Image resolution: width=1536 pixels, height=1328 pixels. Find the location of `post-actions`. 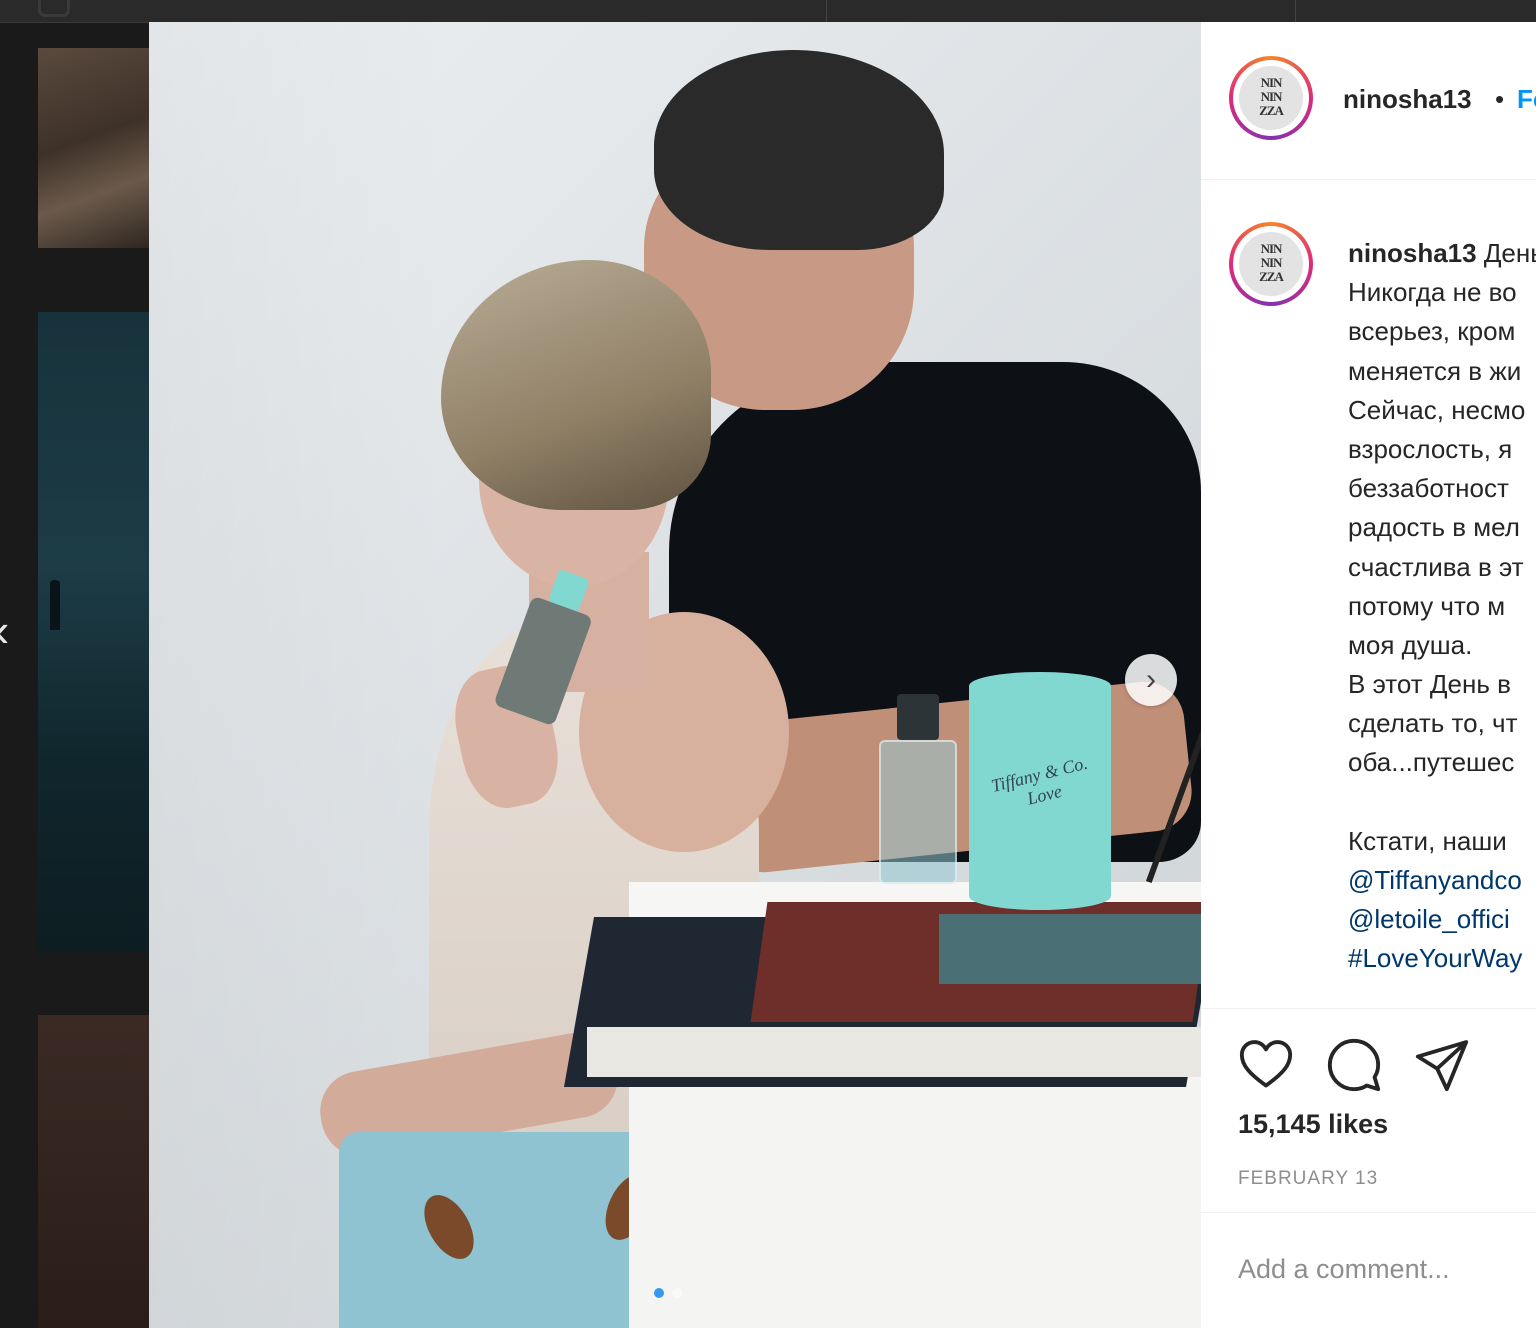

post-actions is located at coordinates (1354, 1065).